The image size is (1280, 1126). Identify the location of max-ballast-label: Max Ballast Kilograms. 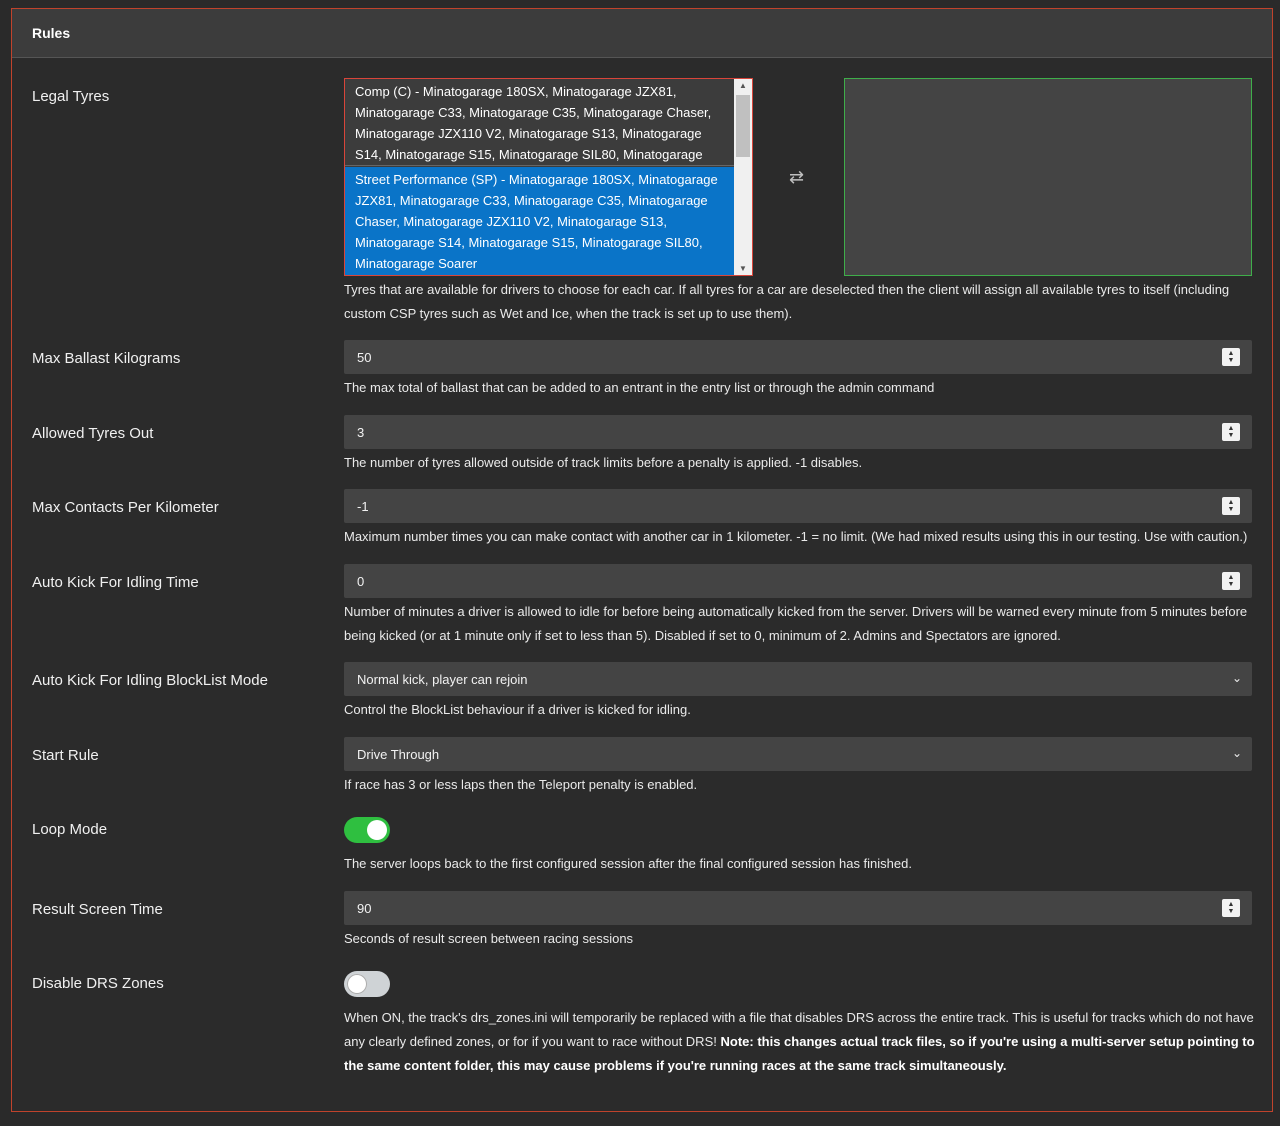
(106, 358).